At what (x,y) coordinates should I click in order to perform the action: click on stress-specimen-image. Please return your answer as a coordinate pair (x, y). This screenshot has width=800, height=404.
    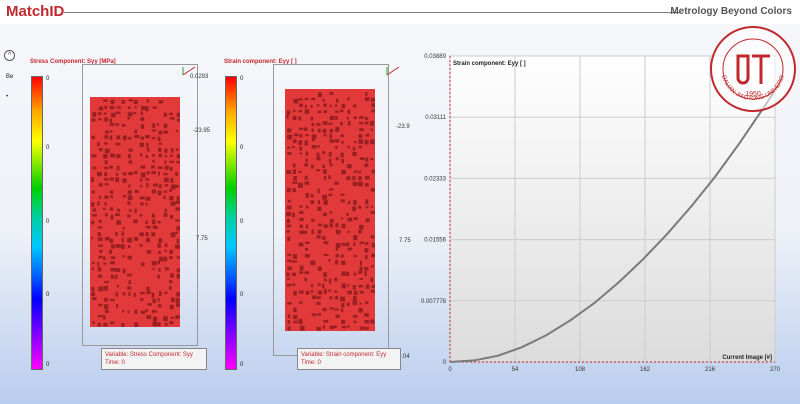
    Looking at the image, I should click on (135, 212).